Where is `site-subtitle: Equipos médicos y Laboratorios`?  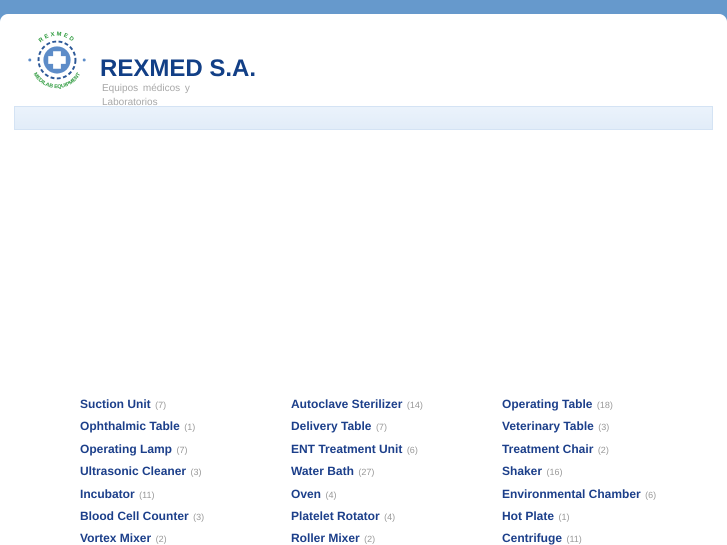 site-subtitle: Equipos médicos y Laboratorios is located at coordinates (146, 96).